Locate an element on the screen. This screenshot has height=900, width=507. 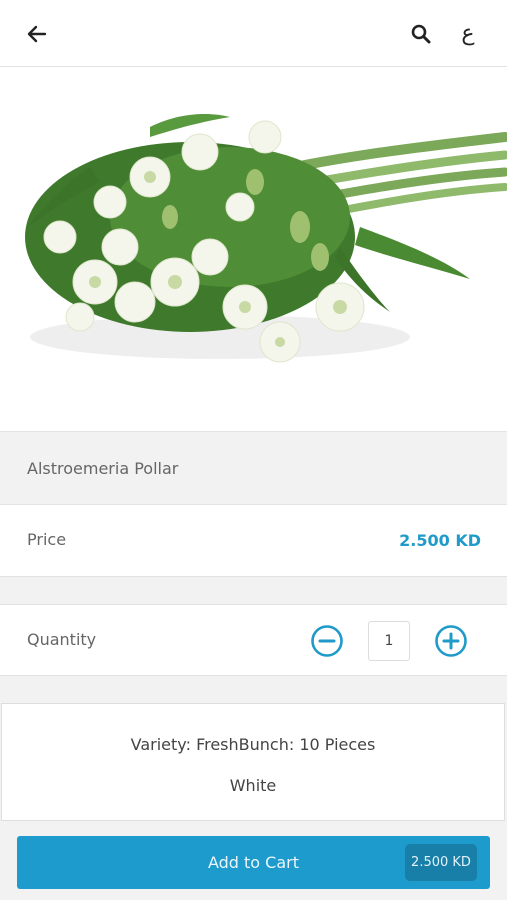
back-button is located at coordinates (37, 34).